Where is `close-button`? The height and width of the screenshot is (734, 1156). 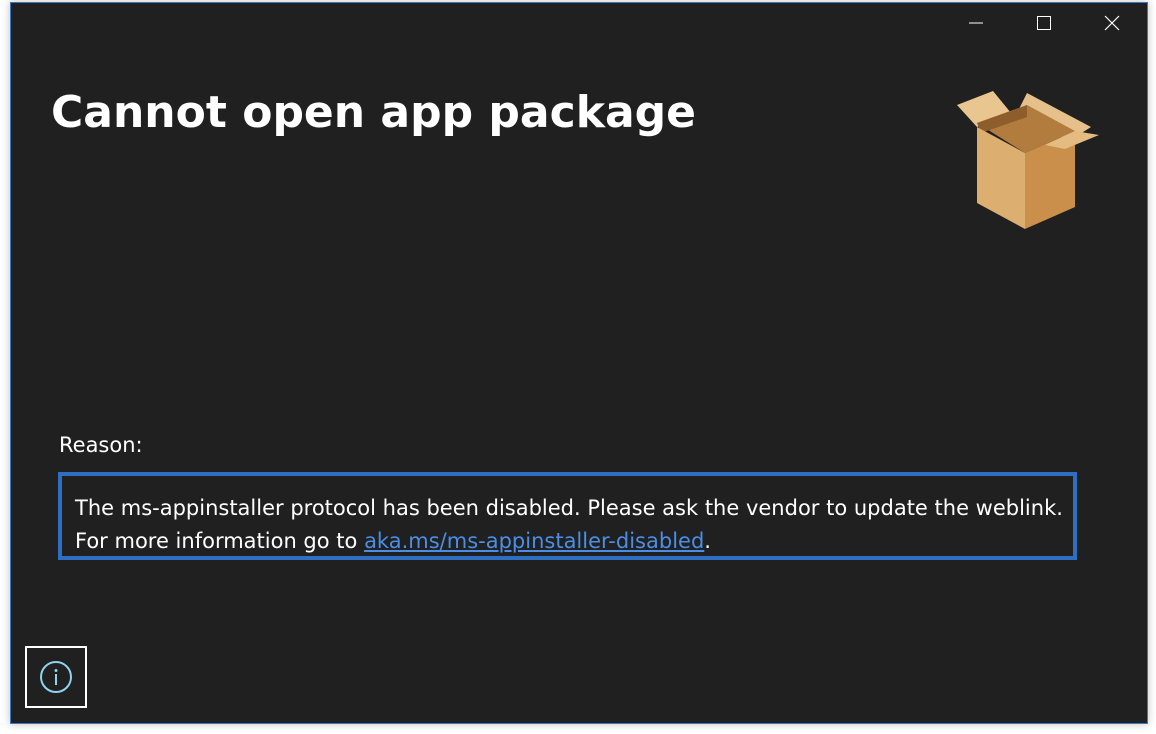 close-button is located at coordinates (1112, 23).